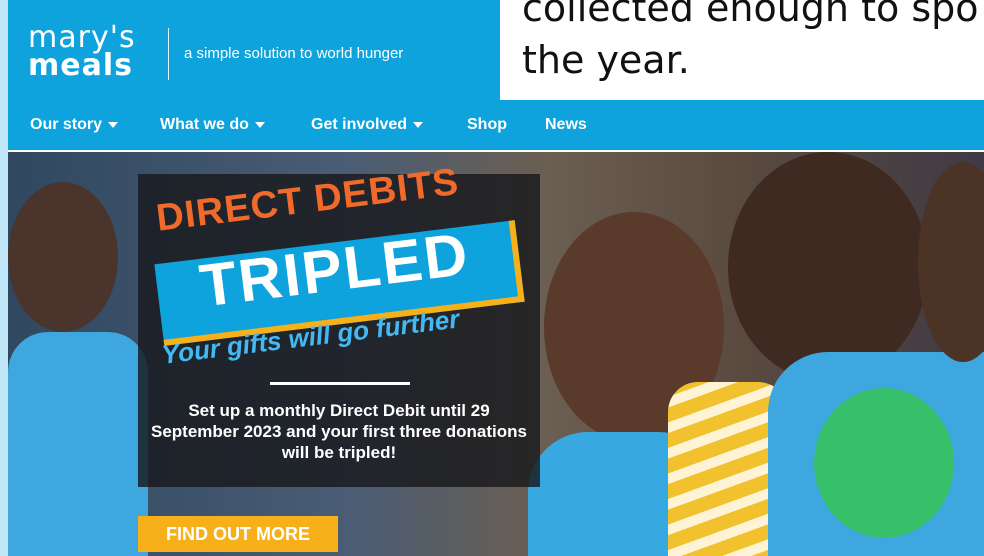 This screenshot has width=984, height=556. I want to click on nav-shop-label: Shop, so click(487, 124).